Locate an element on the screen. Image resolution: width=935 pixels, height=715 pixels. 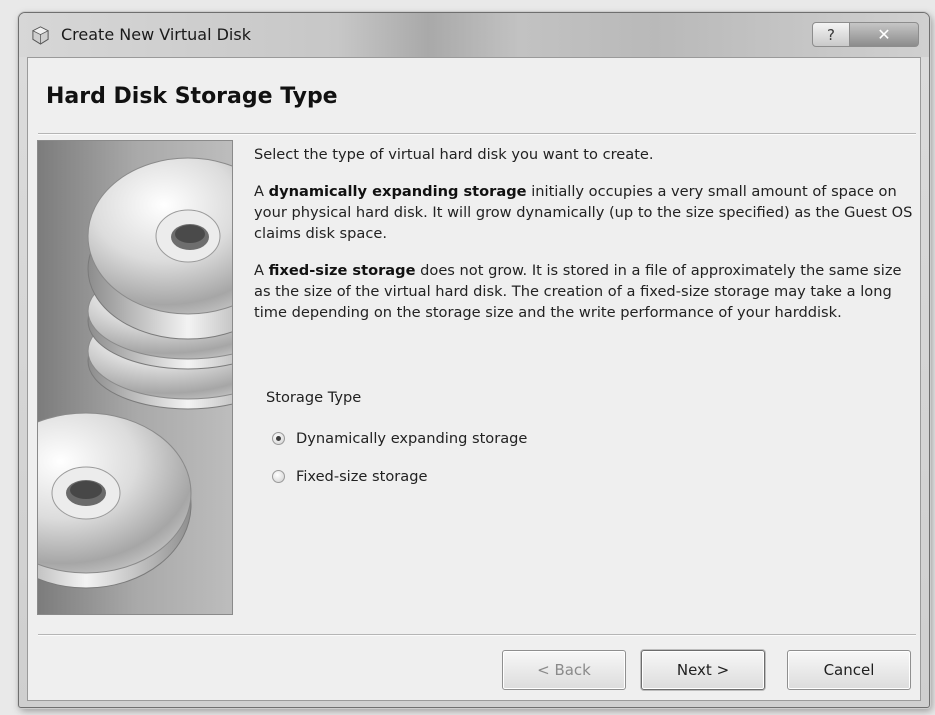
fixed-term: fixed-size storage is located at coordinates (342, 270).